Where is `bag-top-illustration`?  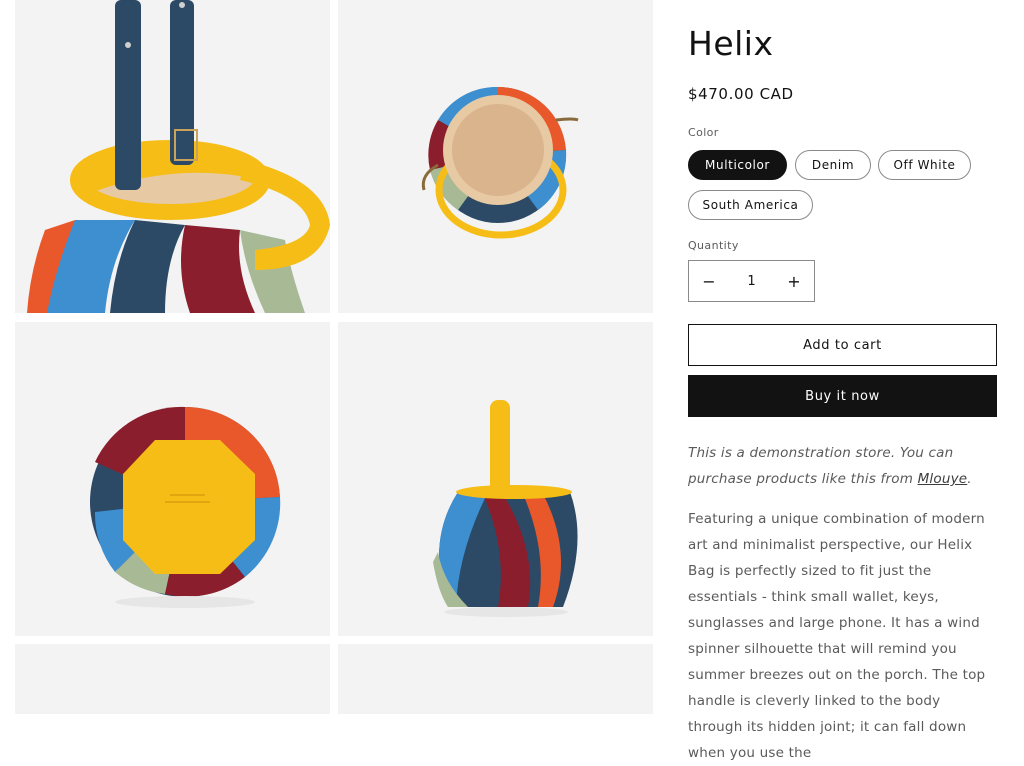 bag-top-illustration is located at coordinates (495, 156).